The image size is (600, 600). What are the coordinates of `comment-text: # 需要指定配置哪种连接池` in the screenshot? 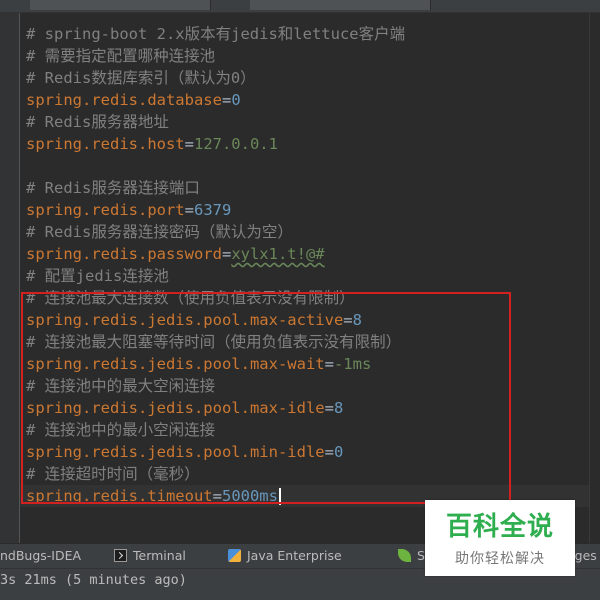 It's located at (121, 56).